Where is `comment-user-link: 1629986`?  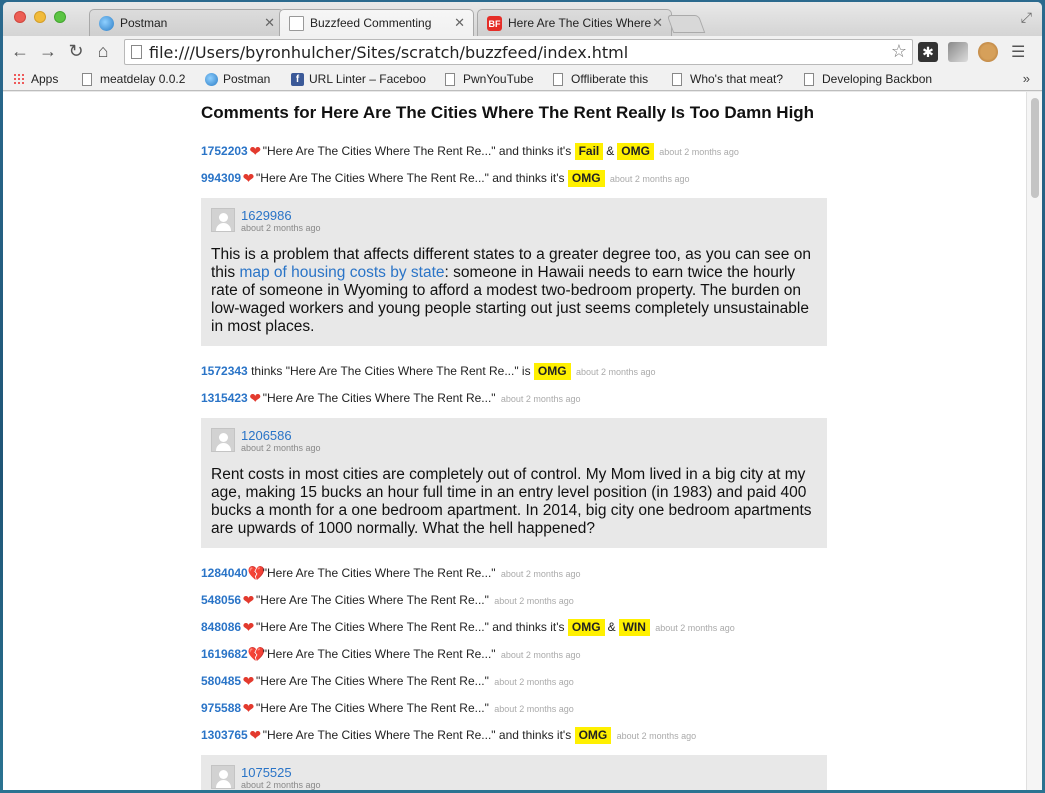 comment-user-link: 1629986 is located at coordinates (529, 215).